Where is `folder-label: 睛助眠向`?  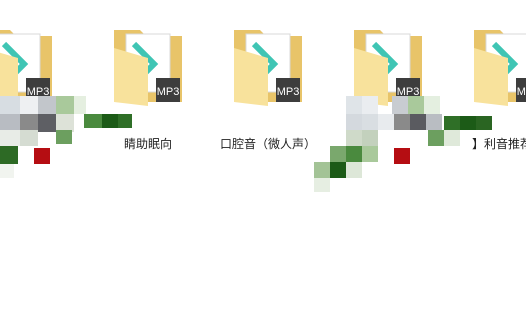
folder-label: 睛助眠向 is located at coordinates (147, 144).